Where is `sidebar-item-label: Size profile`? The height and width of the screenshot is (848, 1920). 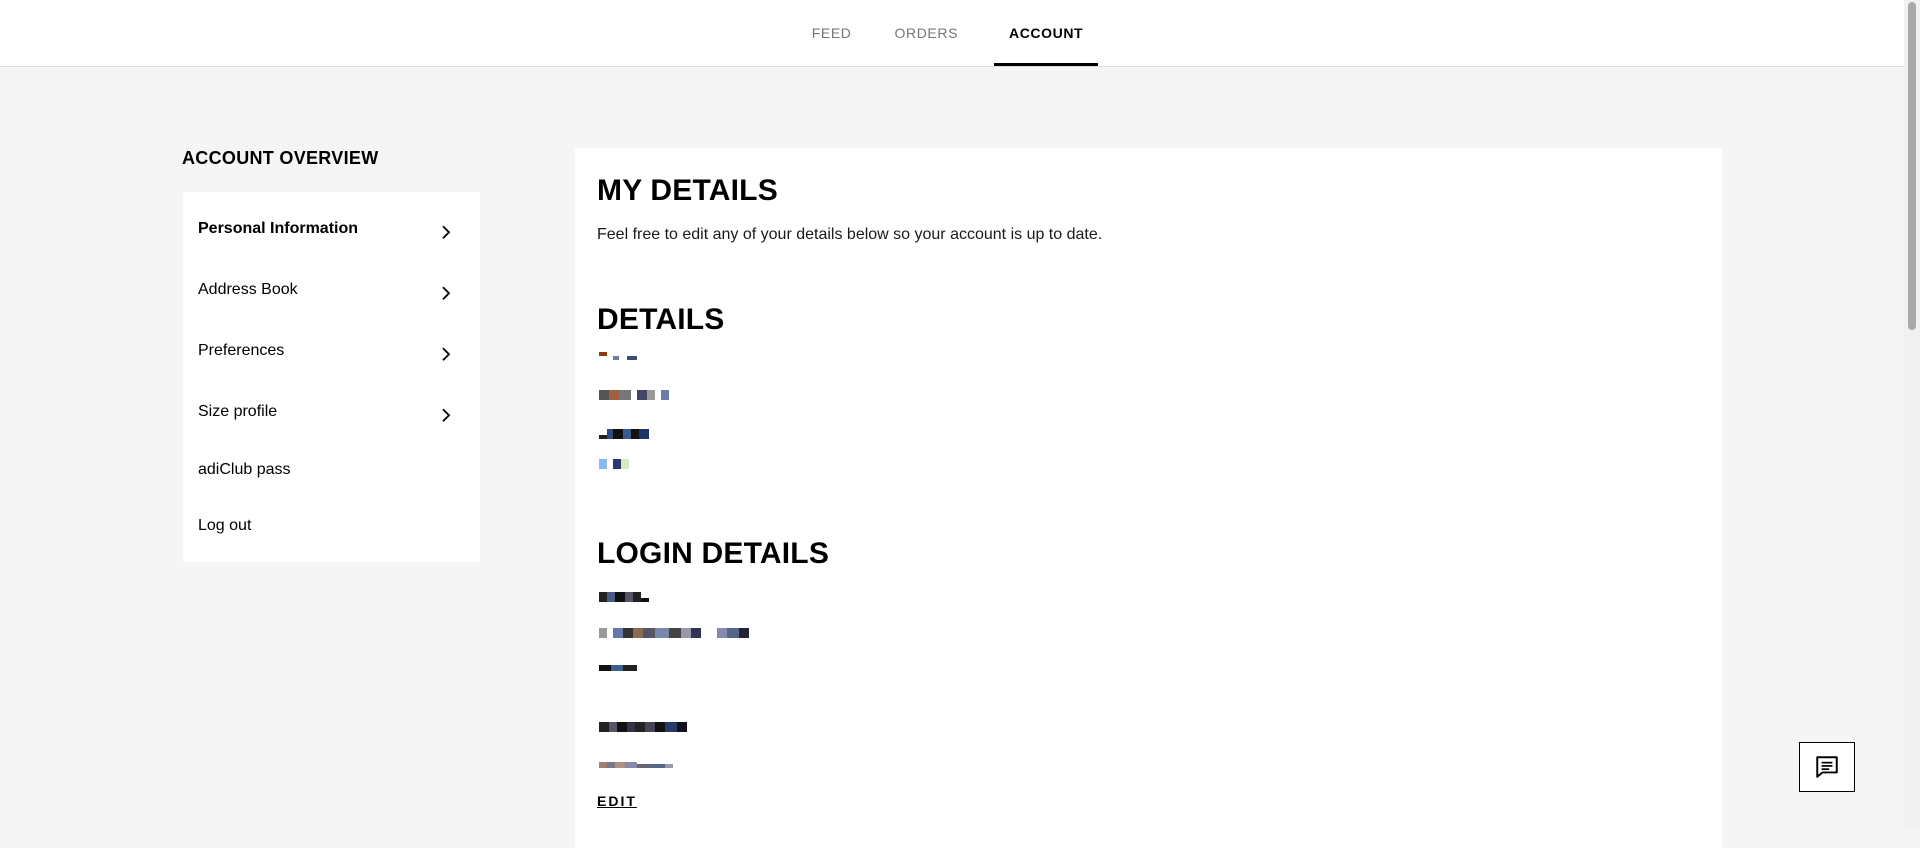
sidebar-item-label: Size profile is located at coordinates (238, 411).